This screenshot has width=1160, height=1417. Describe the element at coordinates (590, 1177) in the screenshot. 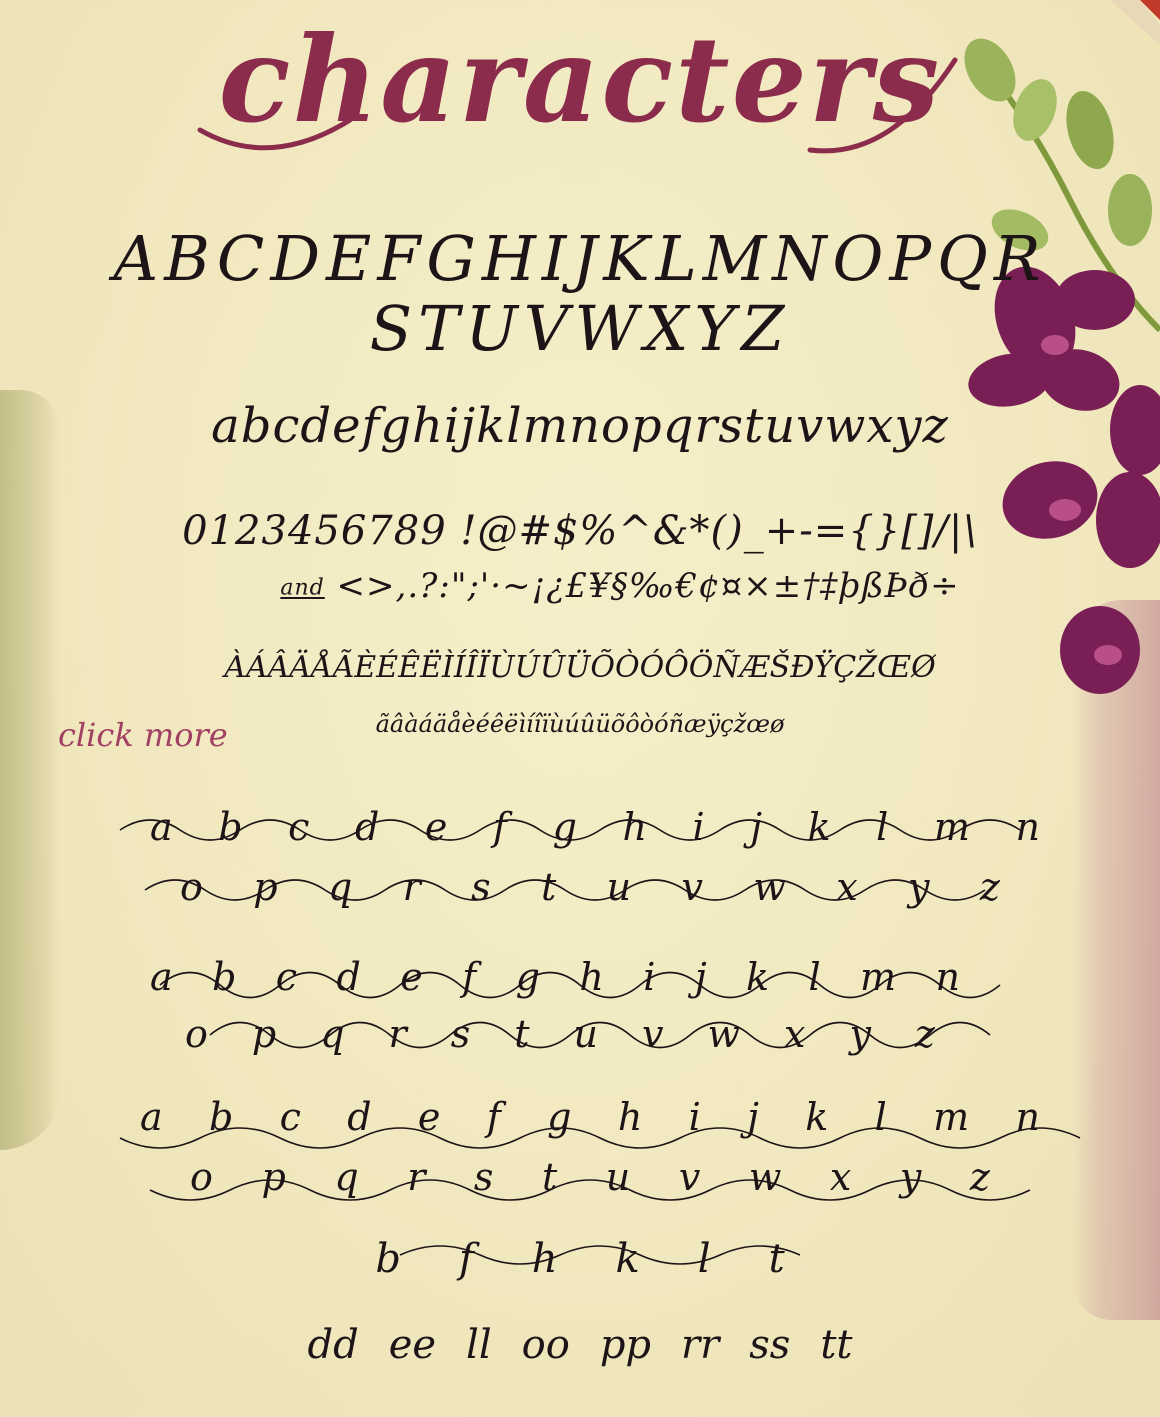

I see `alt-set3-row2: o p q r s t u v w x y z` at that location.